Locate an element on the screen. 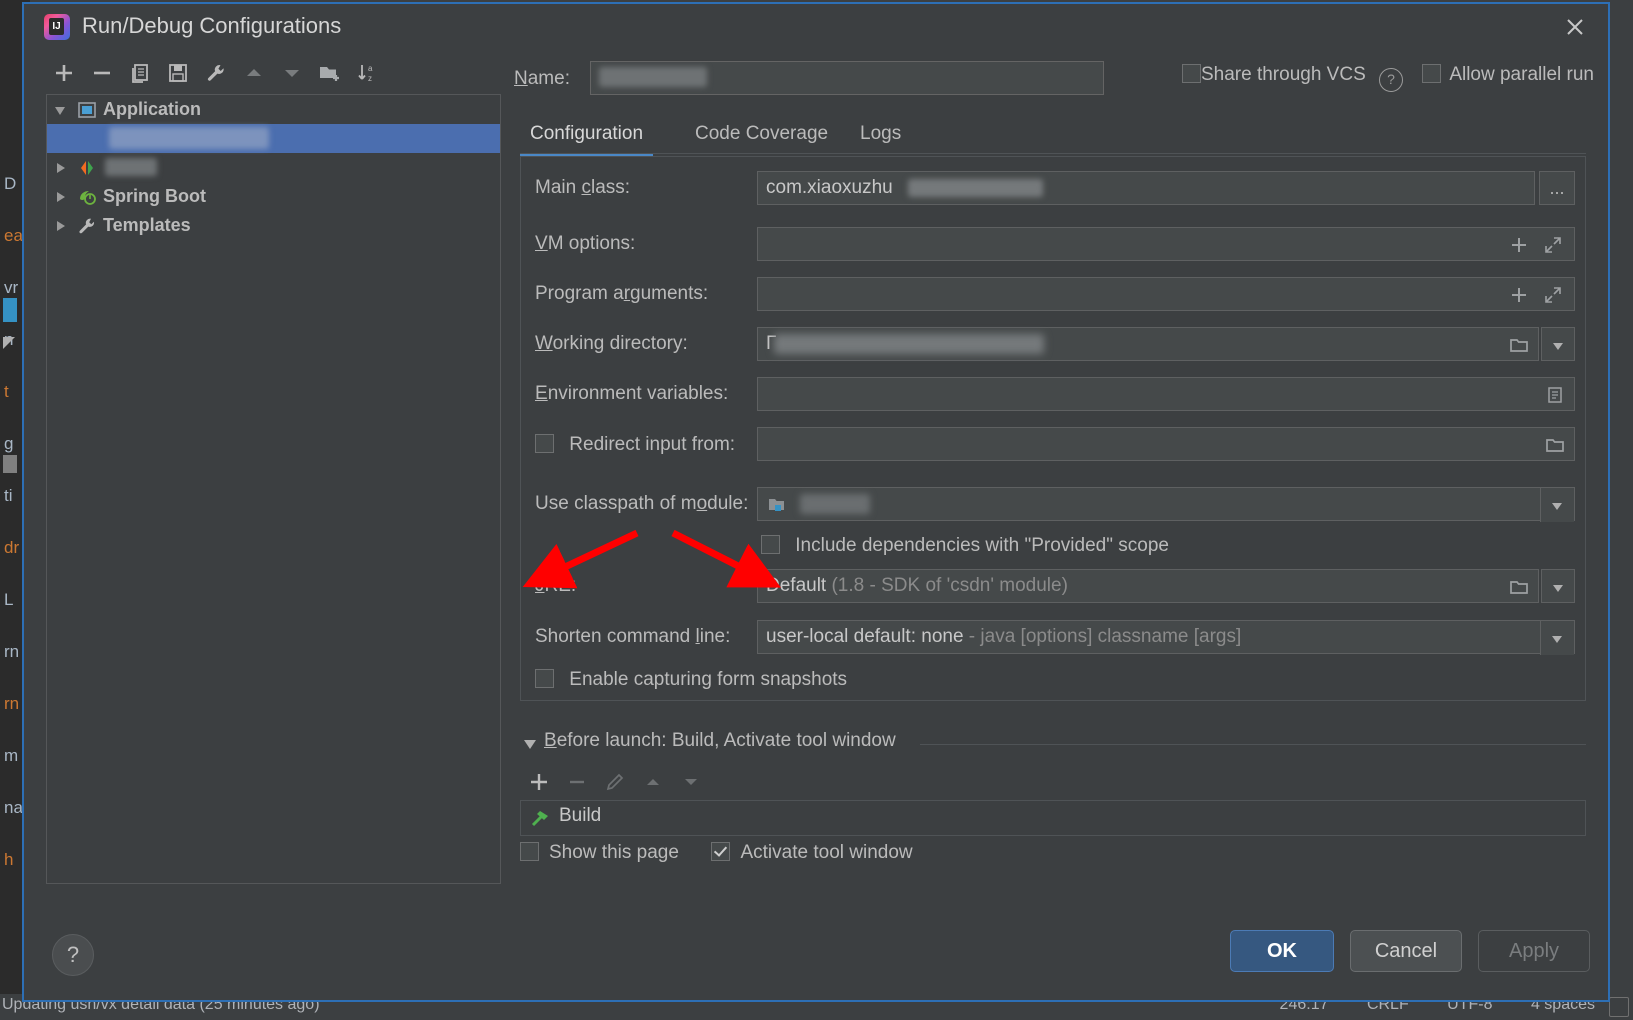 Image resolution: width=1633 pixels, height=1020 pixels. jre-dropdown-arrow is located at coordinates (1558, 586).